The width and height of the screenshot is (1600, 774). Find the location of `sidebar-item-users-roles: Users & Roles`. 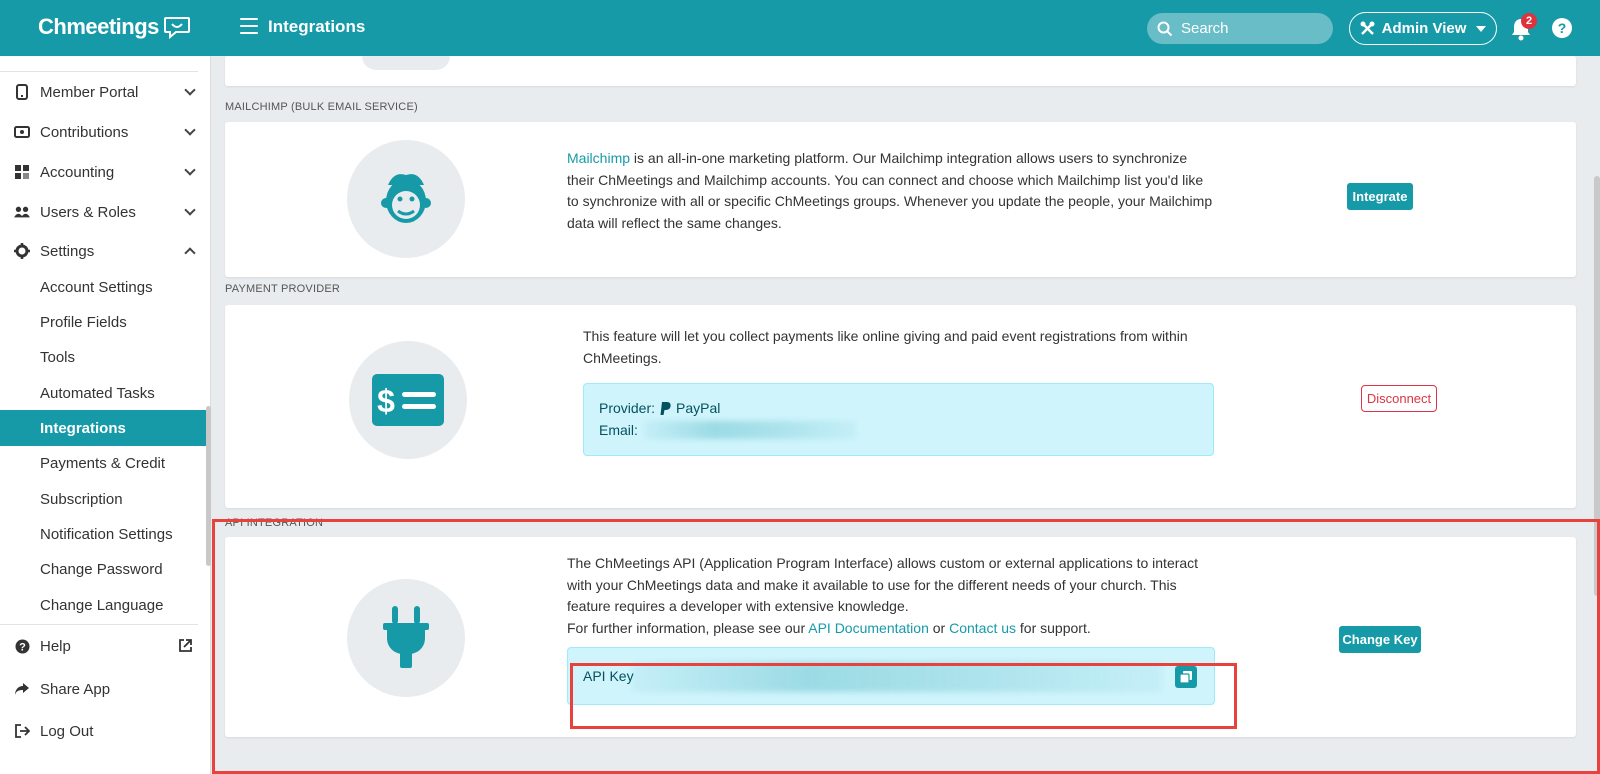

sidebar-item-users-roles: Users & Roles is located at coordinates (105, 212).